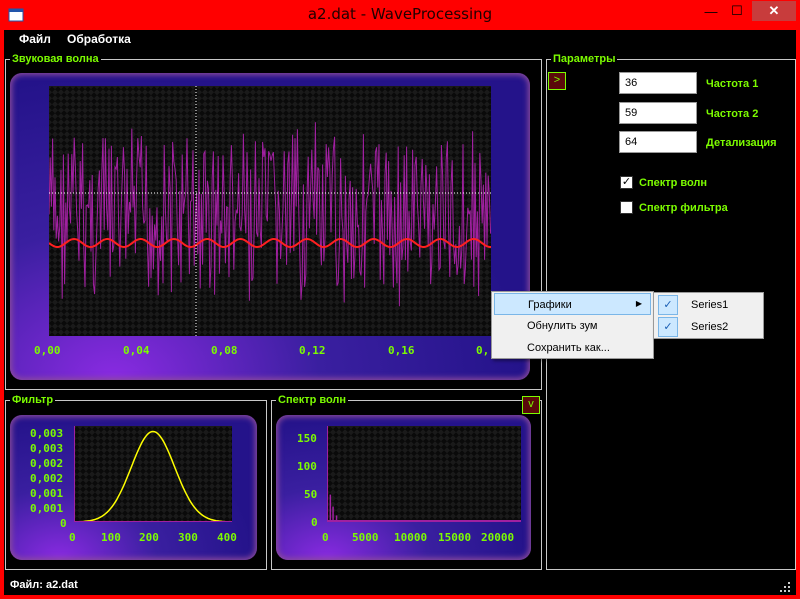 This screenshot has width=800, height=599. I want to click on spectrum-x-tick: 10000, so click(411, 537).